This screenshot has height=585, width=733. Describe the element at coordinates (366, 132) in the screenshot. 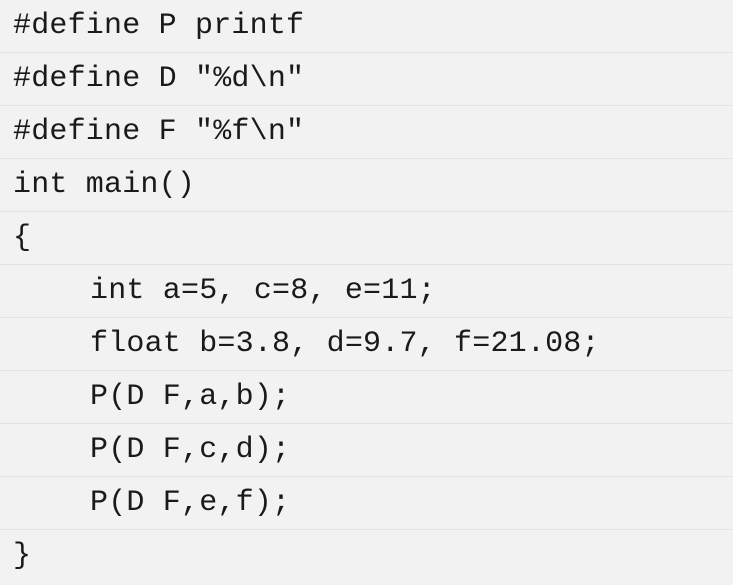

I see `code-line-define-f: #define F "%f\n"` at that location.